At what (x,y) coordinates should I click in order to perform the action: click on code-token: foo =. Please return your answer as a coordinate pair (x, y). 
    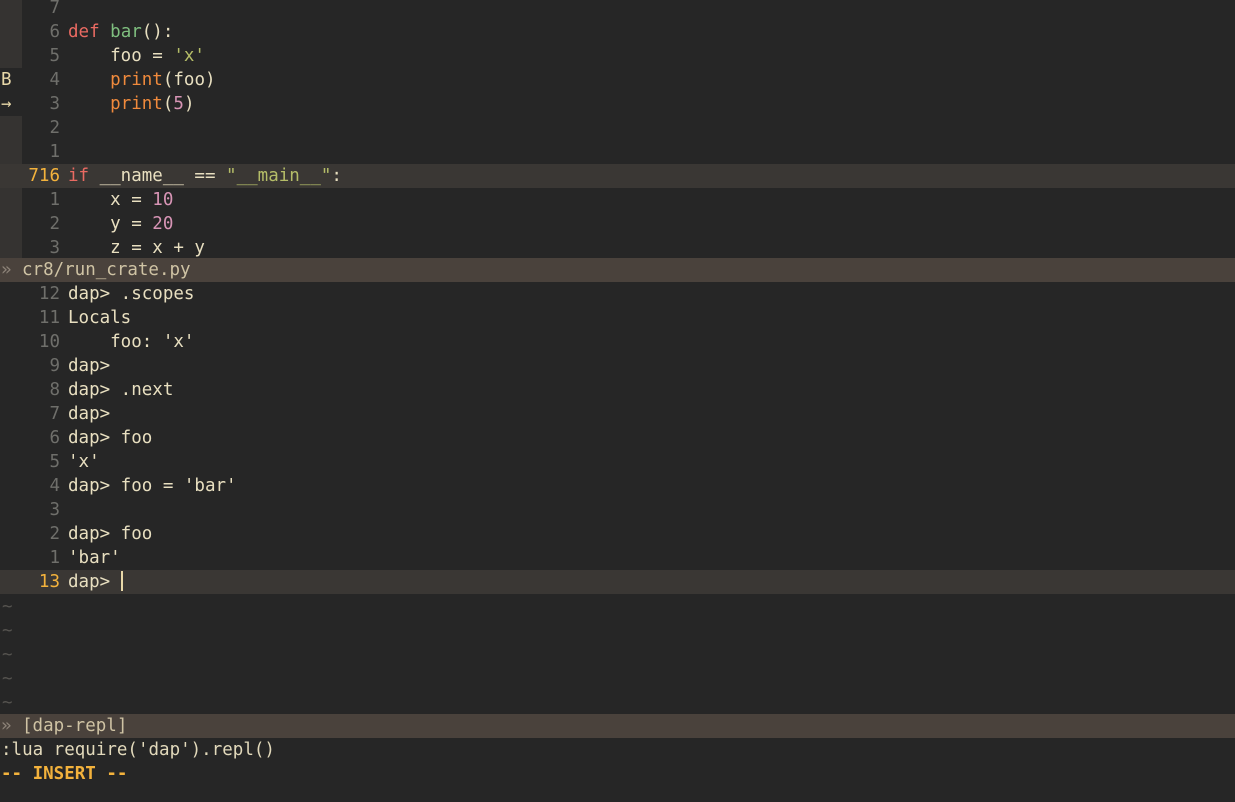
    Looking at the image, I should click on (121, 56).